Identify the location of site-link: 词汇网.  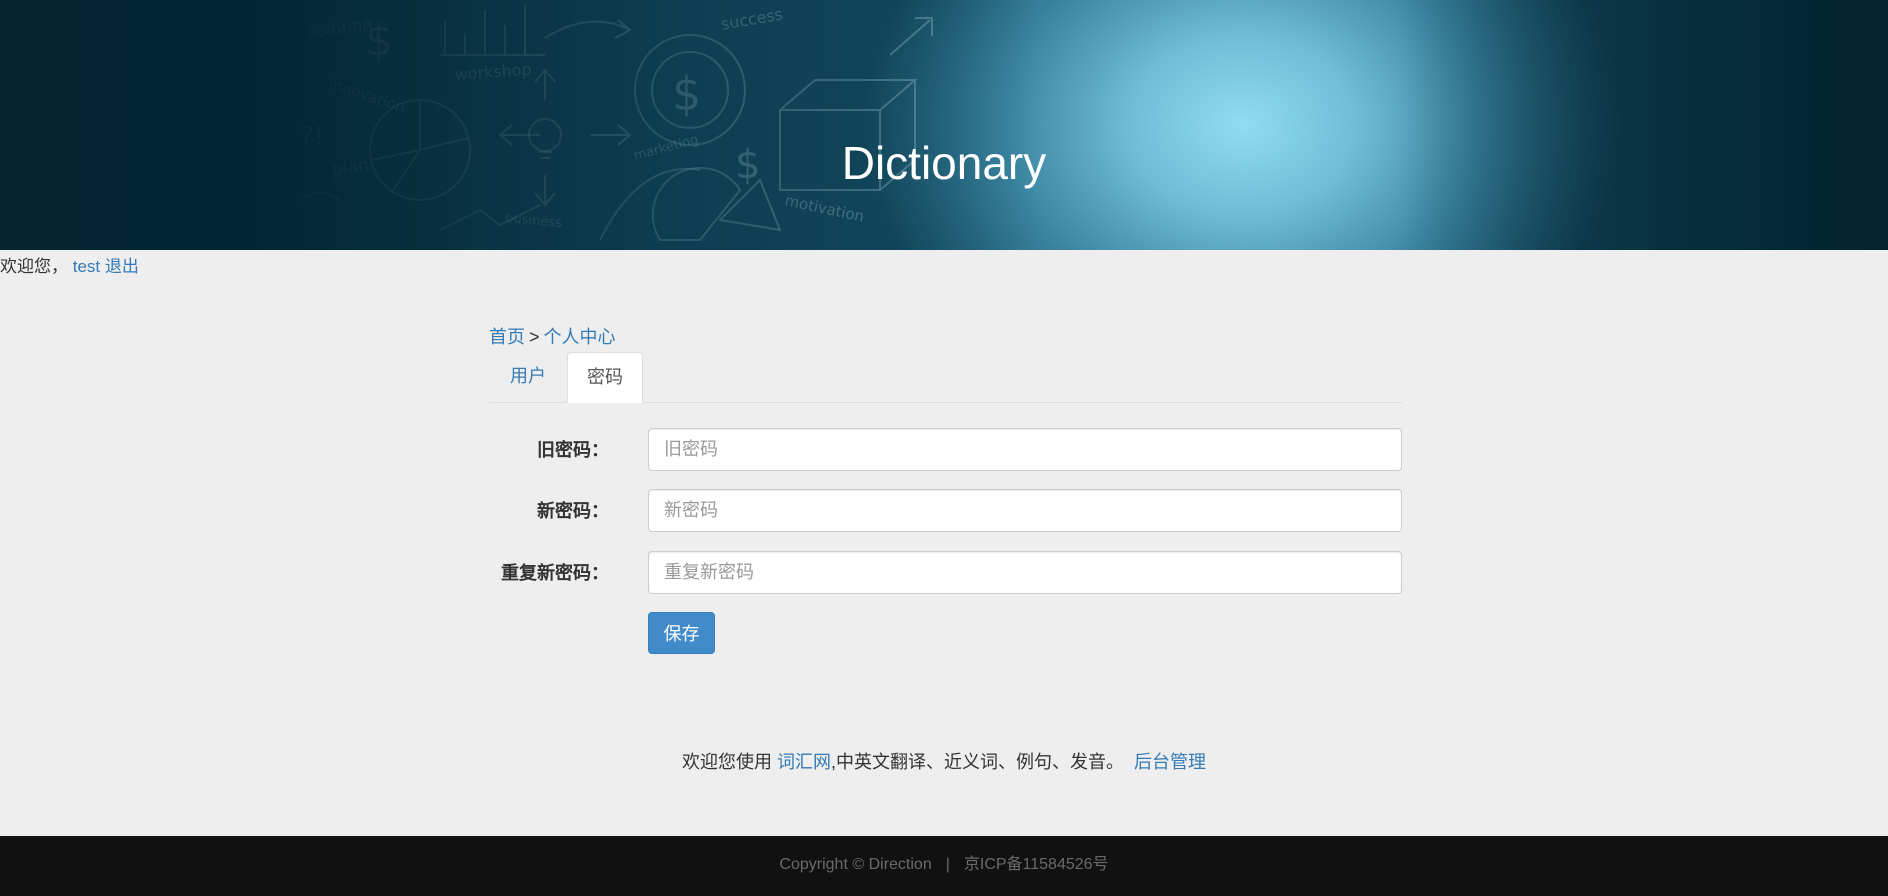
(804, 762).